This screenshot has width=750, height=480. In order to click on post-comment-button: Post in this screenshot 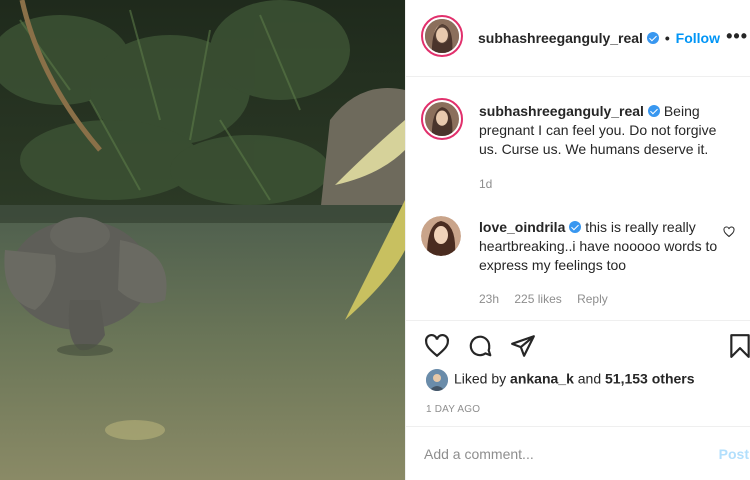, I will do `click(734, 454)`.